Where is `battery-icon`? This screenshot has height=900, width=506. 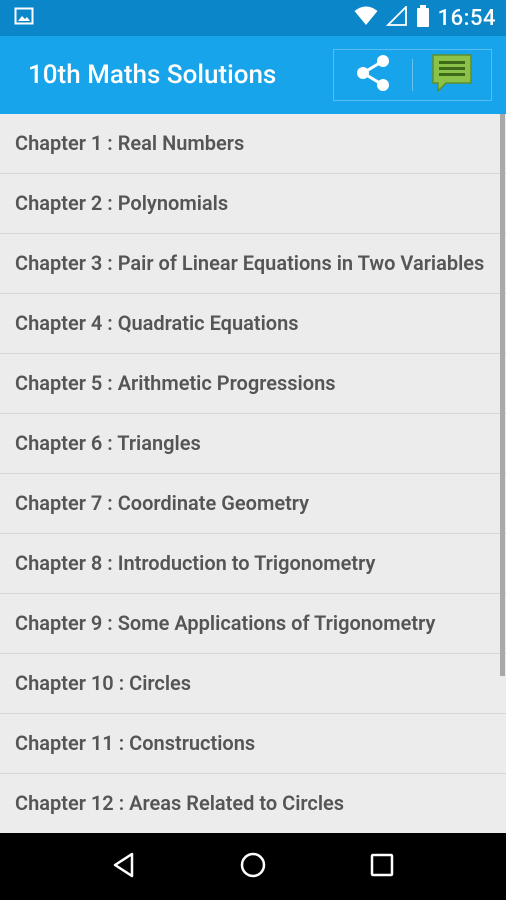
battery-icon is located at coordinates (423, 18).